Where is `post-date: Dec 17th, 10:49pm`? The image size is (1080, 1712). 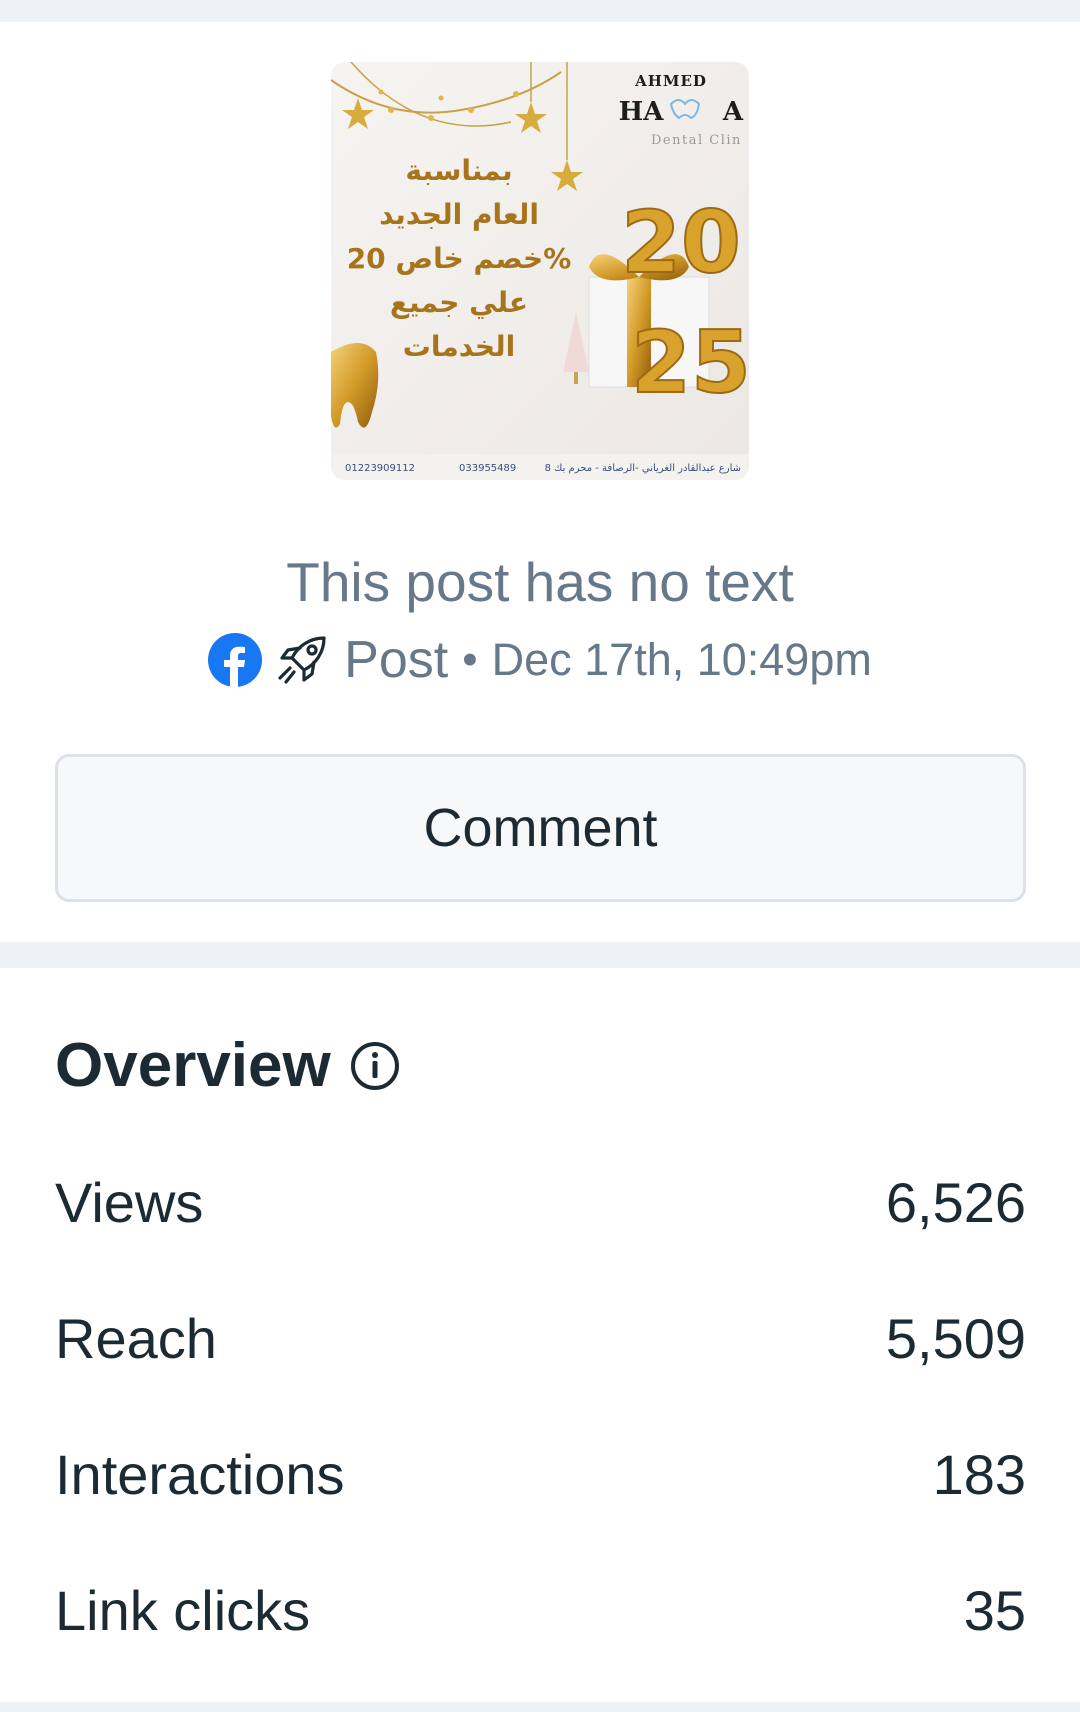
post-date: Dec 17th, 10:49pm is located at coordinates (681, 659).